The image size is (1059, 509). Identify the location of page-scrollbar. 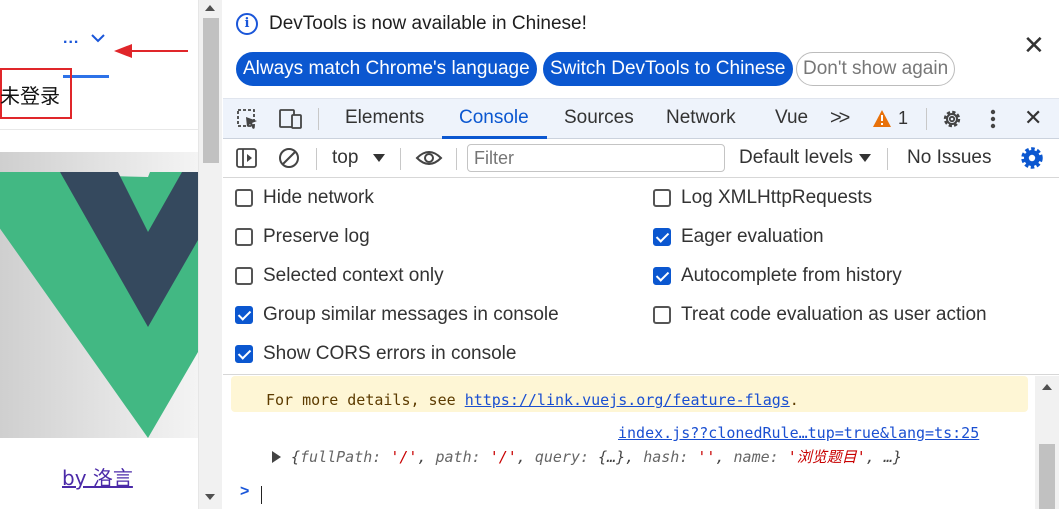
(210, 254).